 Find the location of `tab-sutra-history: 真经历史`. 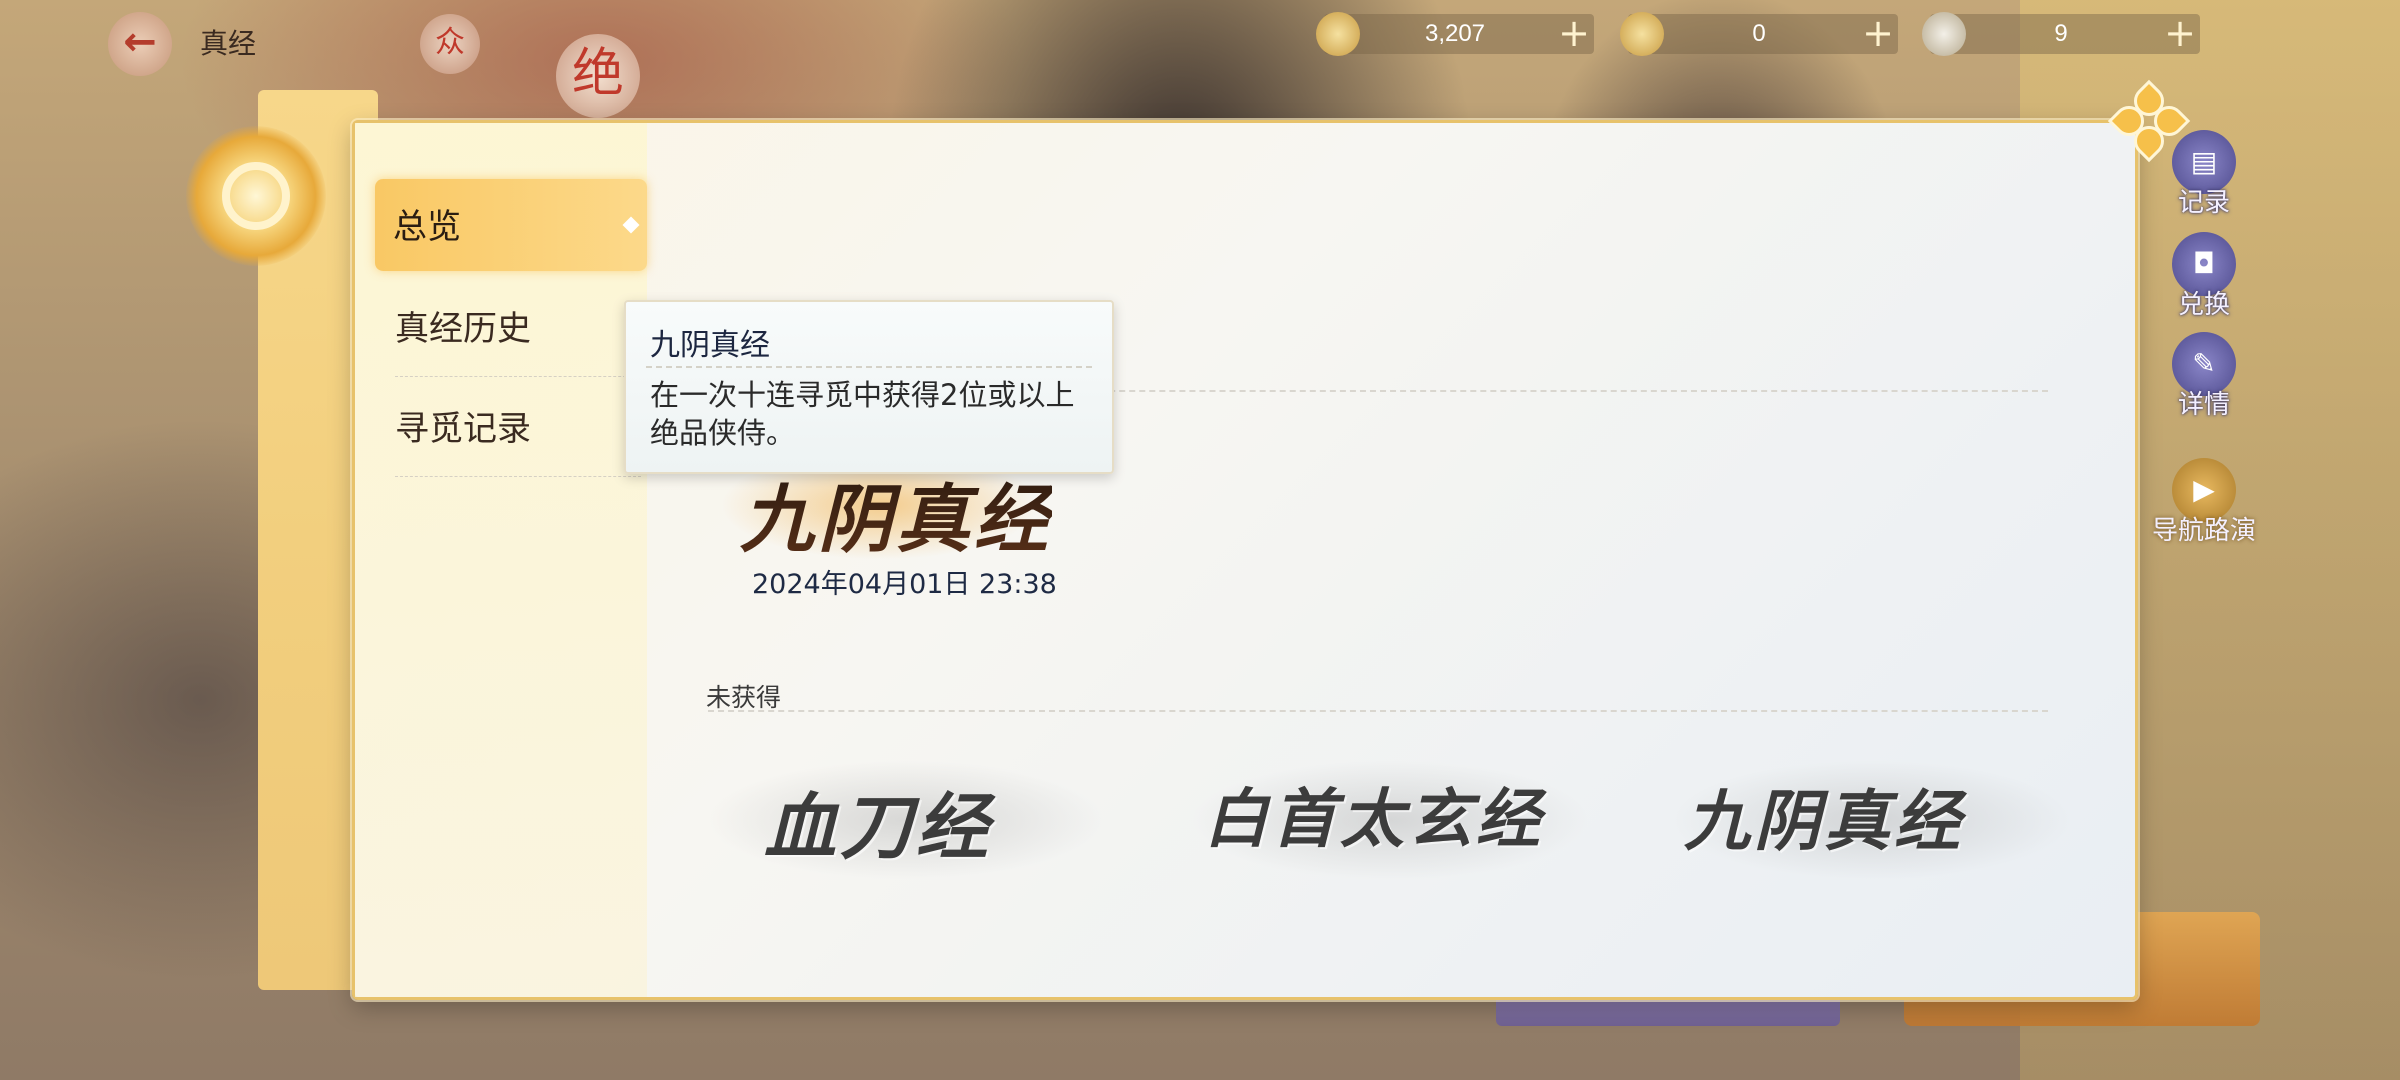

tab-sutra-history: 真经历史 is located at coordinates (518, 329).